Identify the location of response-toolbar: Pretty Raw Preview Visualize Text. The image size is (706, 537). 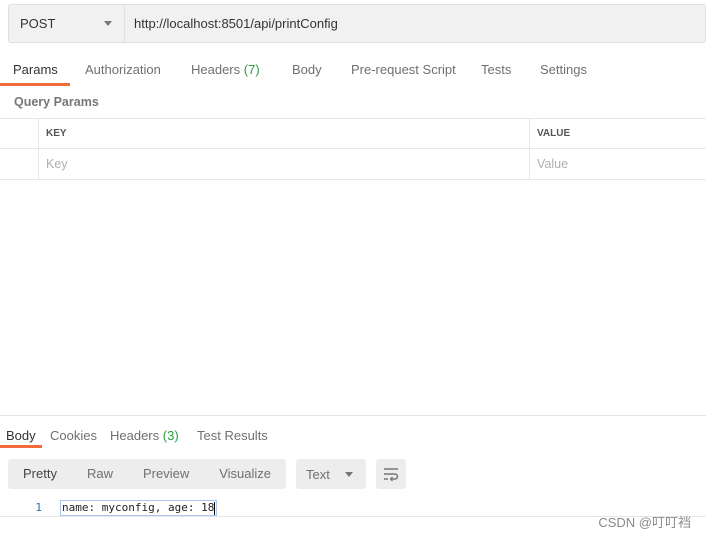
(207, 474).